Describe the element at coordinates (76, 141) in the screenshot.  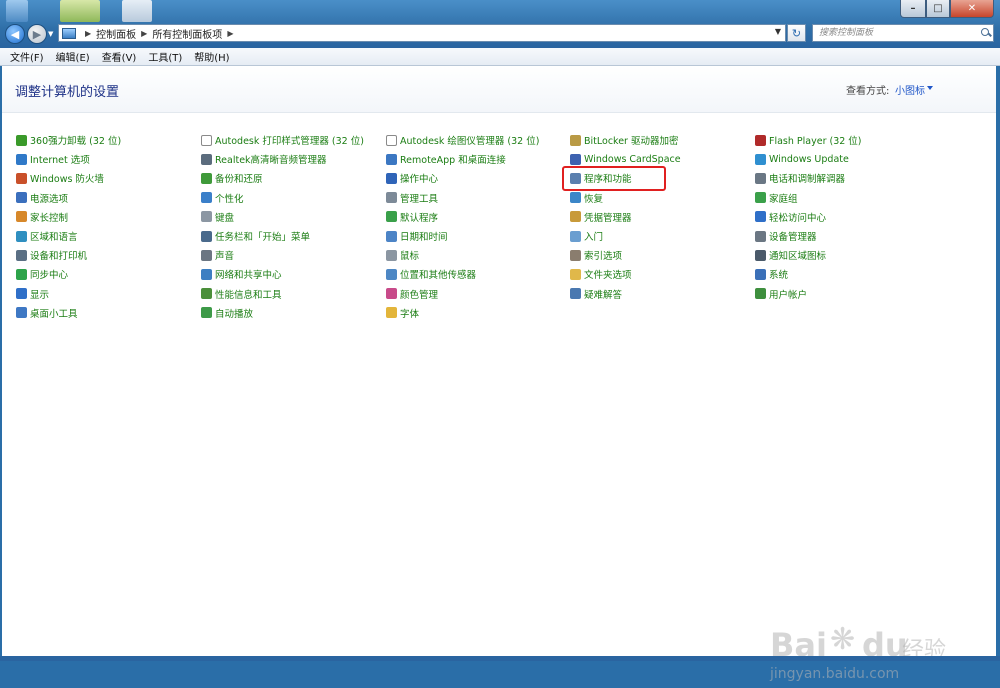
I see `control-panel-item-label: 360强力卸载 (32 位)` at that location.